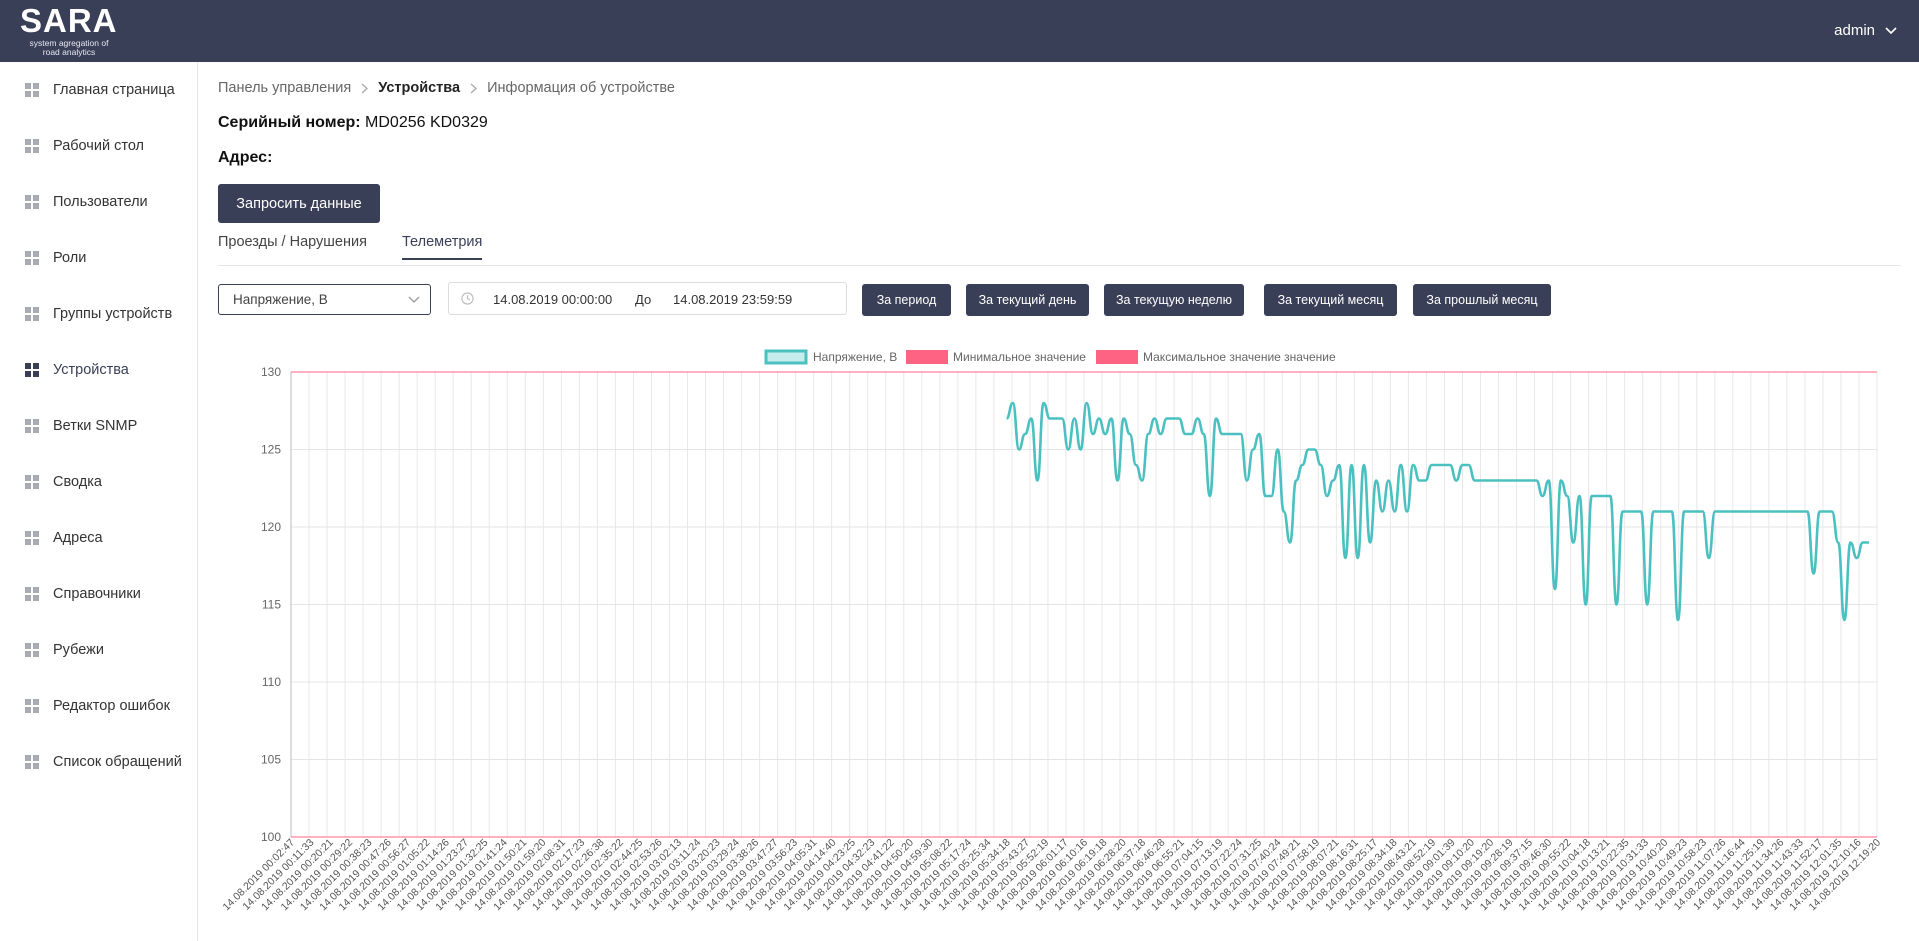 The width and height of the screenshot is (1919, 941). I want to click on serial-value: MD0256 KD0329, so click(426, 122).